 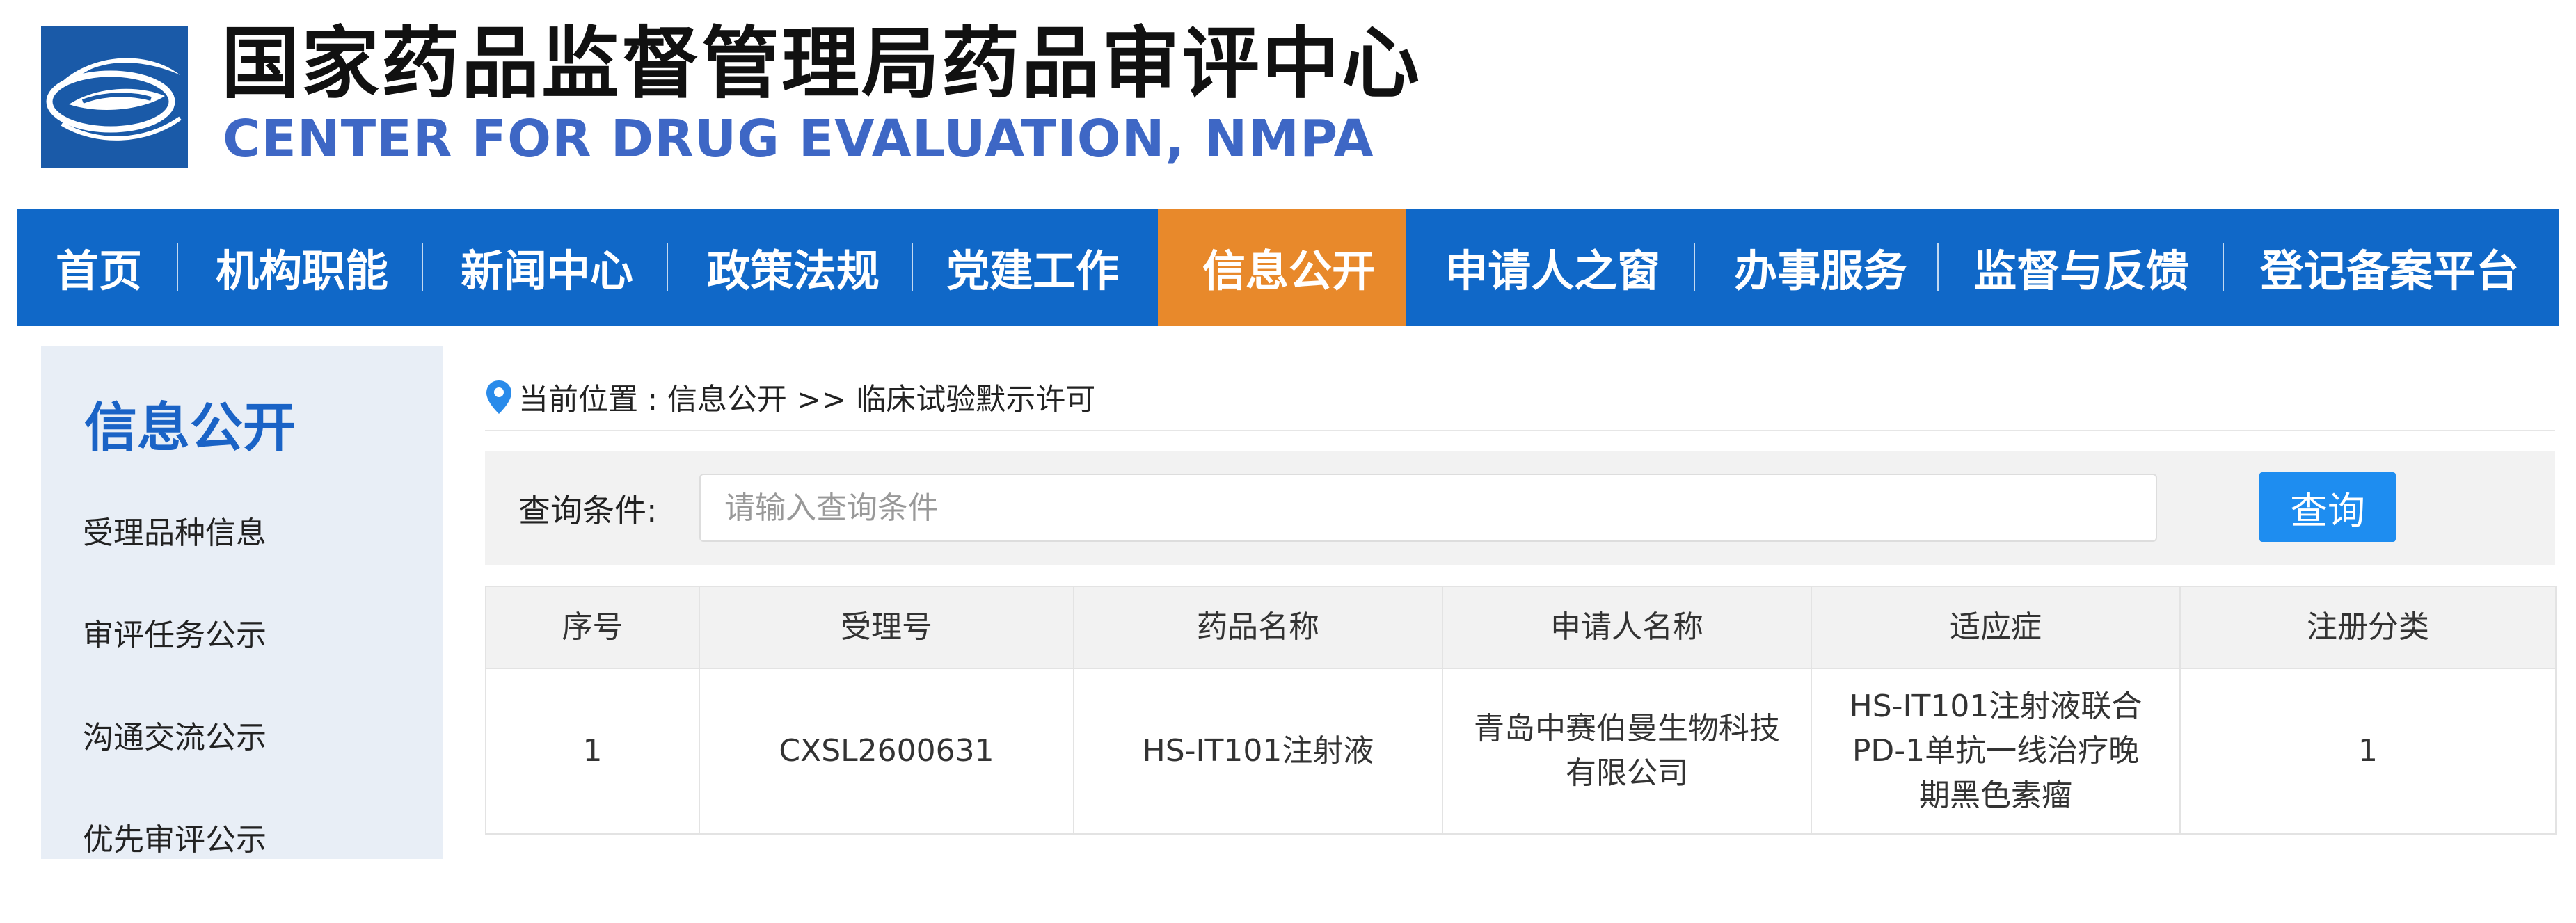 I want to click on column-header-drug-name: 药品名称, so click(x=1258, y=627).